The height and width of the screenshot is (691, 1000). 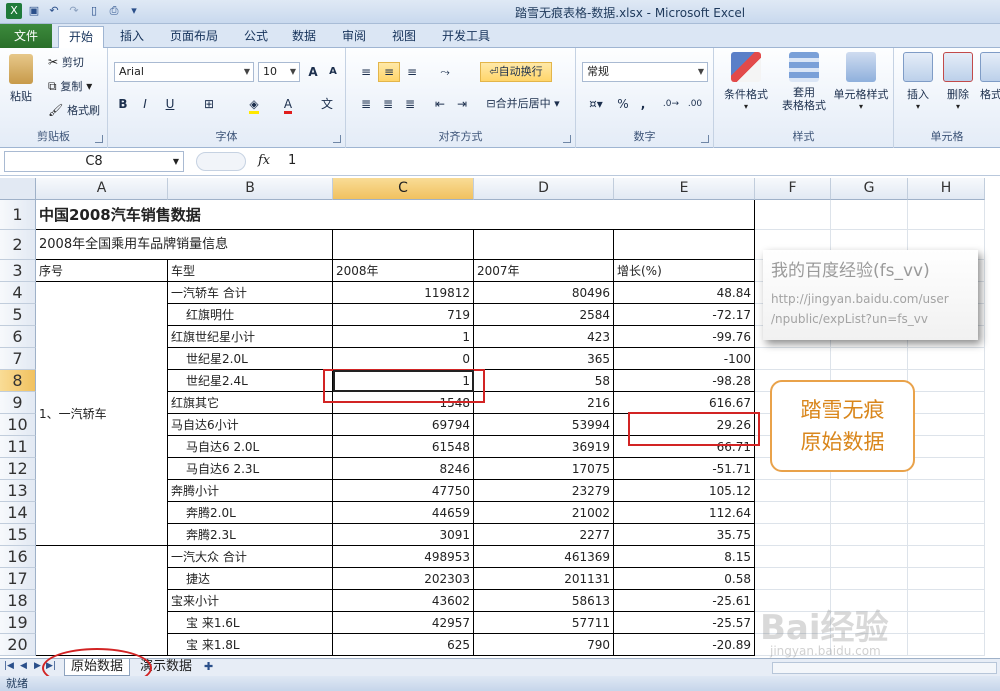 What do you see at coordinates (254, 104) in the screenshot?
I see `fill-color-button: ◈` at bounding box center [254, 104].